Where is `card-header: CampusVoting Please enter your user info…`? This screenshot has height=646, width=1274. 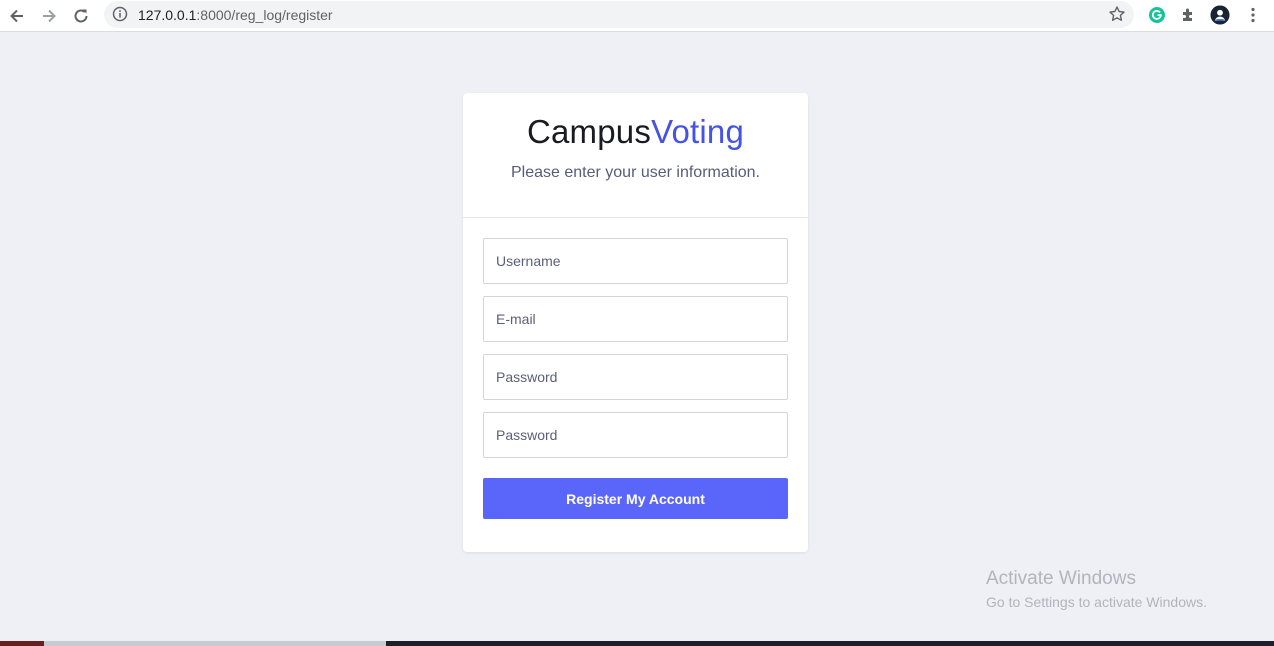
card-header: CampusVoting Please enter your user info… is located at coordinates (635, 155).